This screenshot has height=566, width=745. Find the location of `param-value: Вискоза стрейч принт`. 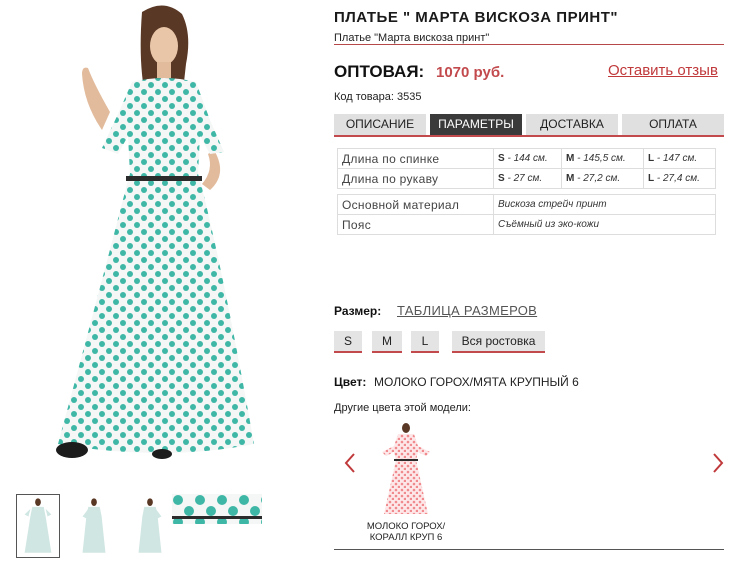

param-value: Вискоза стрейч принт is located at coordinates (604, 204).